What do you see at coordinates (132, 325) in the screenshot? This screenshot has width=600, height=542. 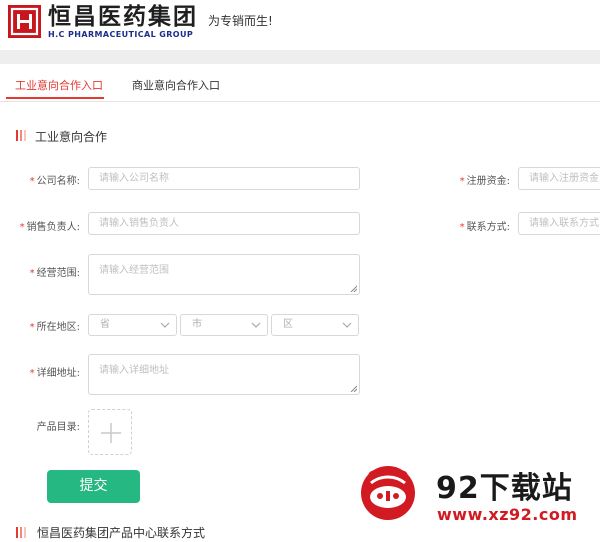 I see `province-select: 省` at bounding box center [132, 325].